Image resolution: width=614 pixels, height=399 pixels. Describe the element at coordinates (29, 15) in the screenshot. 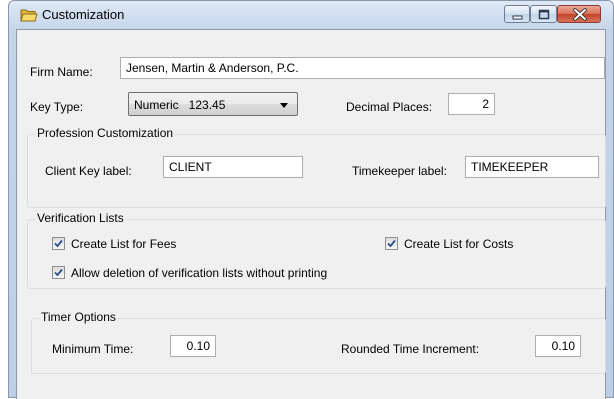

I see `folder-icon` at that location.